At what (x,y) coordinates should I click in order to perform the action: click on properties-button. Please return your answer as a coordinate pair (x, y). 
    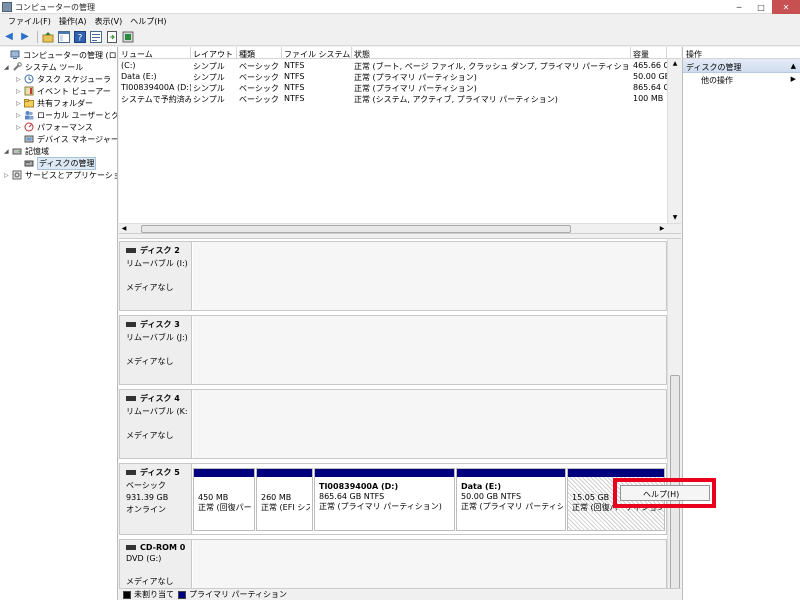
    Looking at the image, I should click on (96, 37).